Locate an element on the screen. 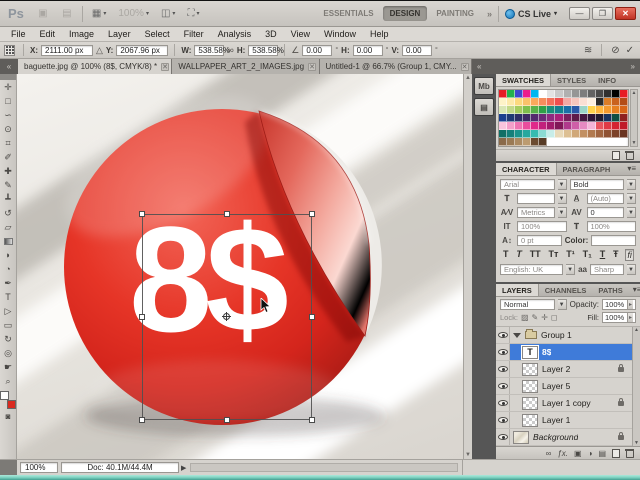 This screenshot has height=480, width=640. layer-style-icon: ƒx. is located at coordinates (562, 453).